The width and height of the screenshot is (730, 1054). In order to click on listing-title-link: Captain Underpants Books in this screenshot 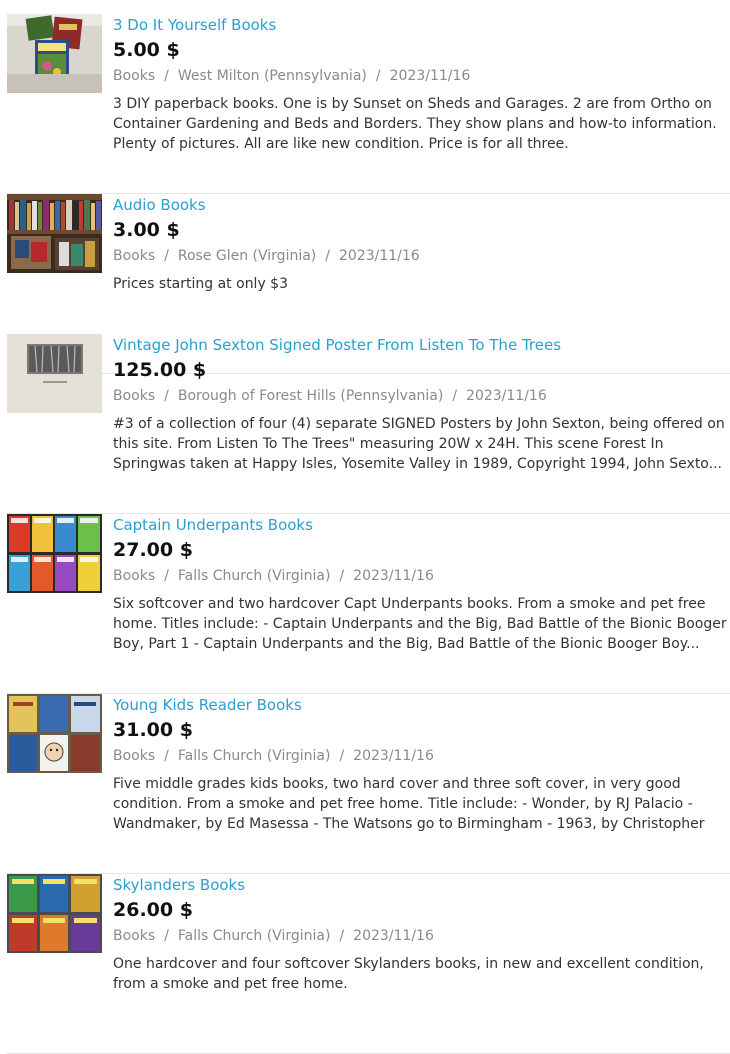, I will do `click(421, 525)`.